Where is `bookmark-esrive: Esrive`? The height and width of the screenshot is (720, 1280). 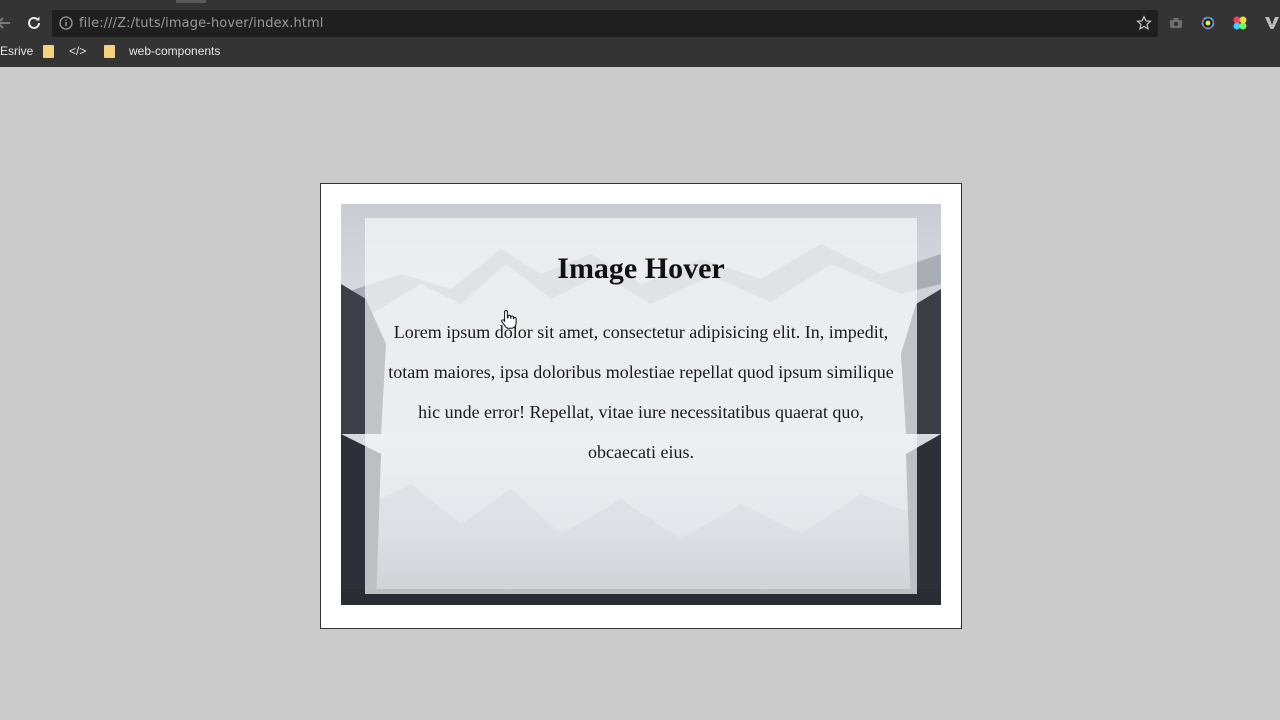 bookmark-esrive: Esrive is located at coordinates (16, 51).